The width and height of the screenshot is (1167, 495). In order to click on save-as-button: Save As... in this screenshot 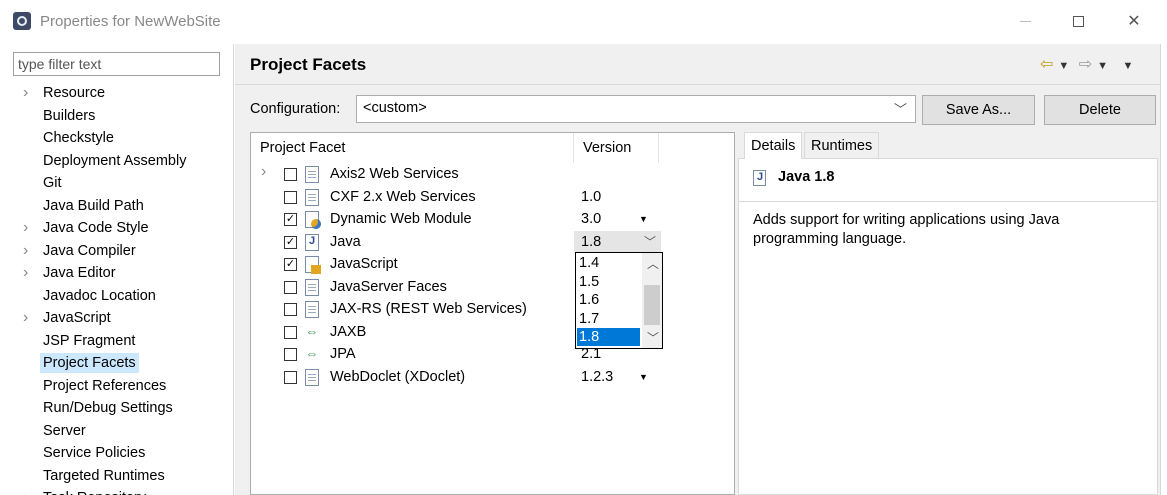, I will do `click(978, 110)`.